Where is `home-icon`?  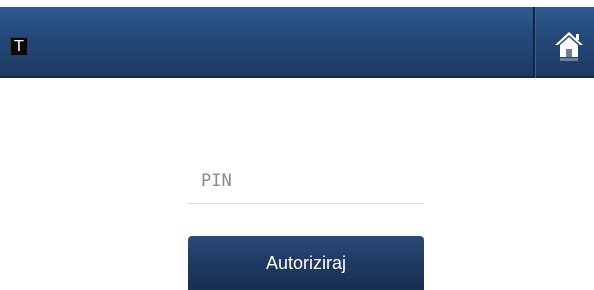 home-icon is located at coordinates (569, 46).